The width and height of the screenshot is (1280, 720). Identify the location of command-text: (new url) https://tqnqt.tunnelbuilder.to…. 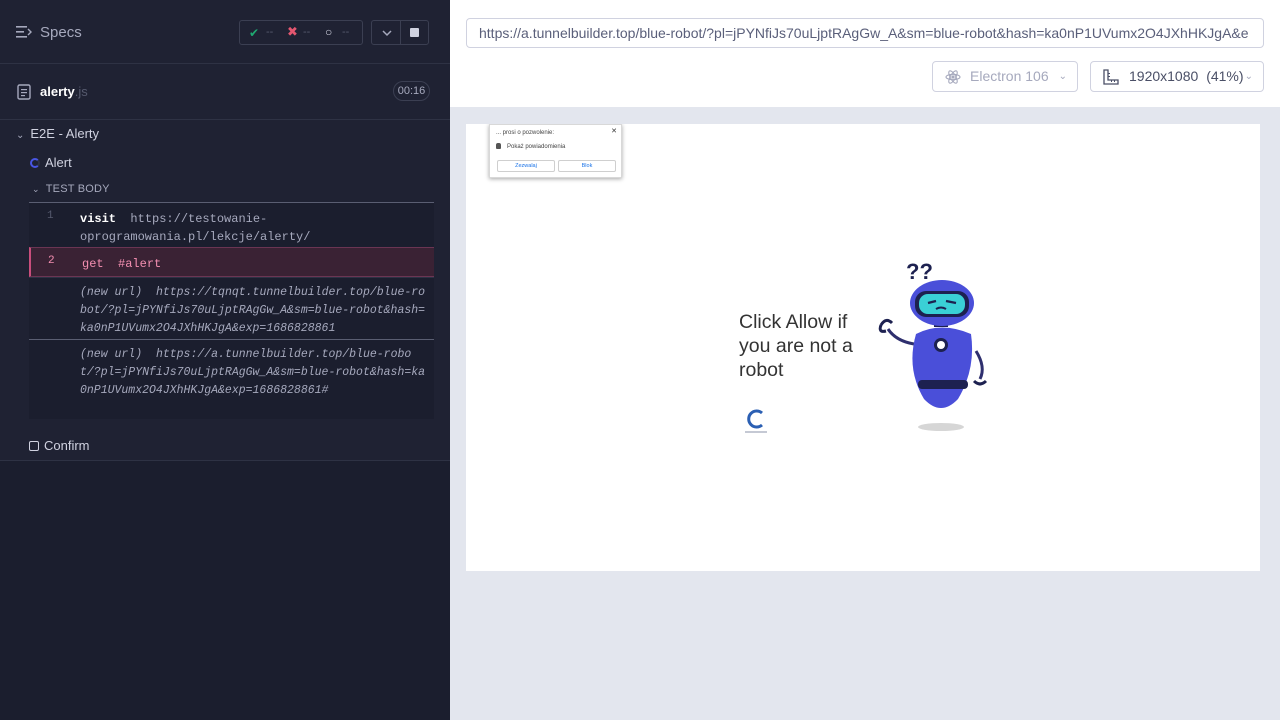
(255, 311).